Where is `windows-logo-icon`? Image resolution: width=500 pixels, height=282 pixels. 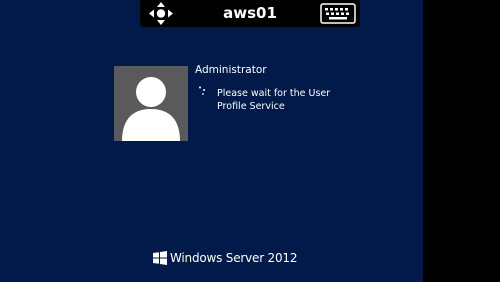 windows-logo-icon is located at coordinates (160, 258).